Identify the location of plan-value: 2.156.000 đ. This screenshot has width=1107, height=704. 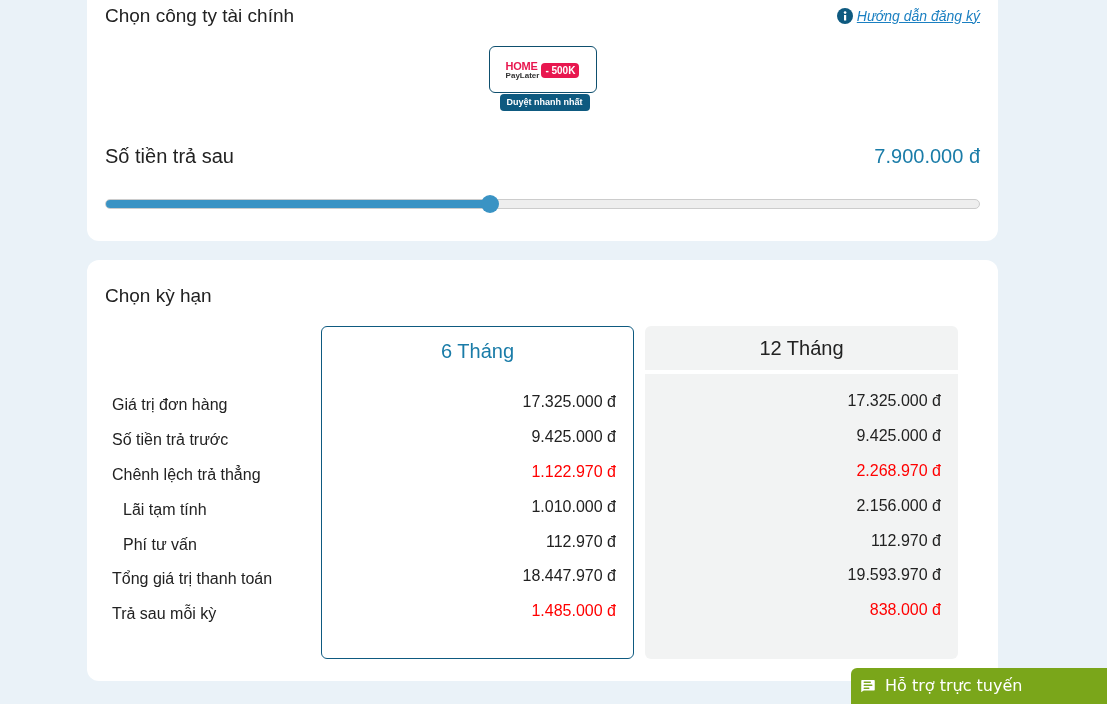
(898, 505).